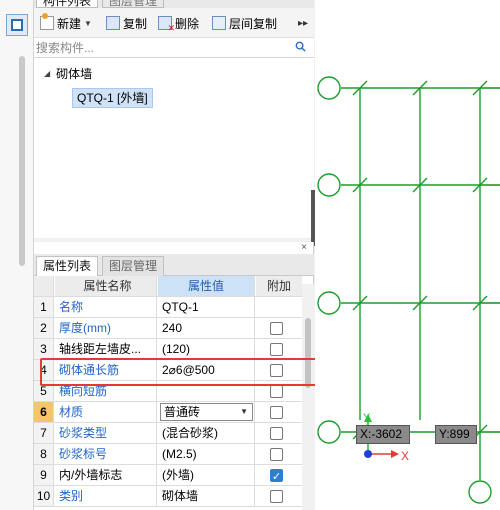  What do you see at coordinates (206, 328) in the screenshot?
I see `property-value: 240` at bounding box center [206, 328].